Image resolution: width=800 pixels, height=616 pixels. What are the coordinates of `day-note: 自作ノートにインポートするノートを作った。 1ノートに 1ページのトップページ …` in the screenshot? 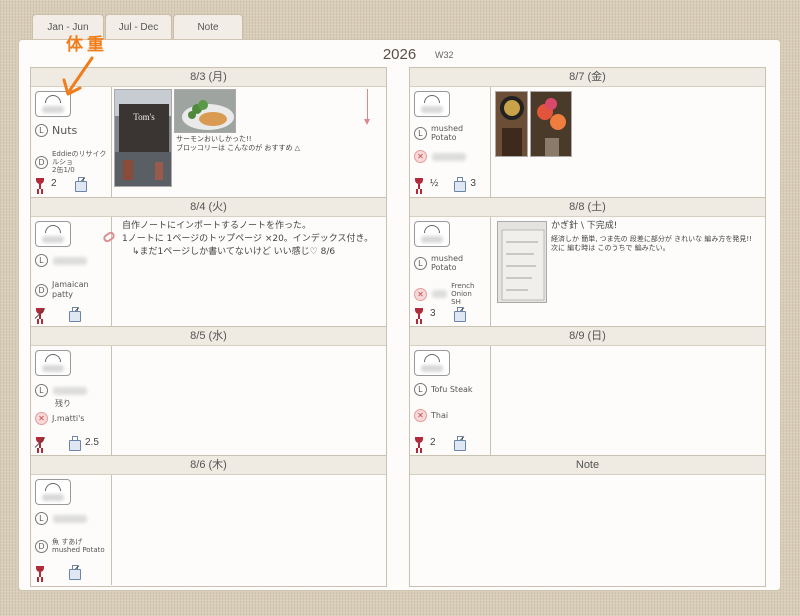 It's located at (247, 239).